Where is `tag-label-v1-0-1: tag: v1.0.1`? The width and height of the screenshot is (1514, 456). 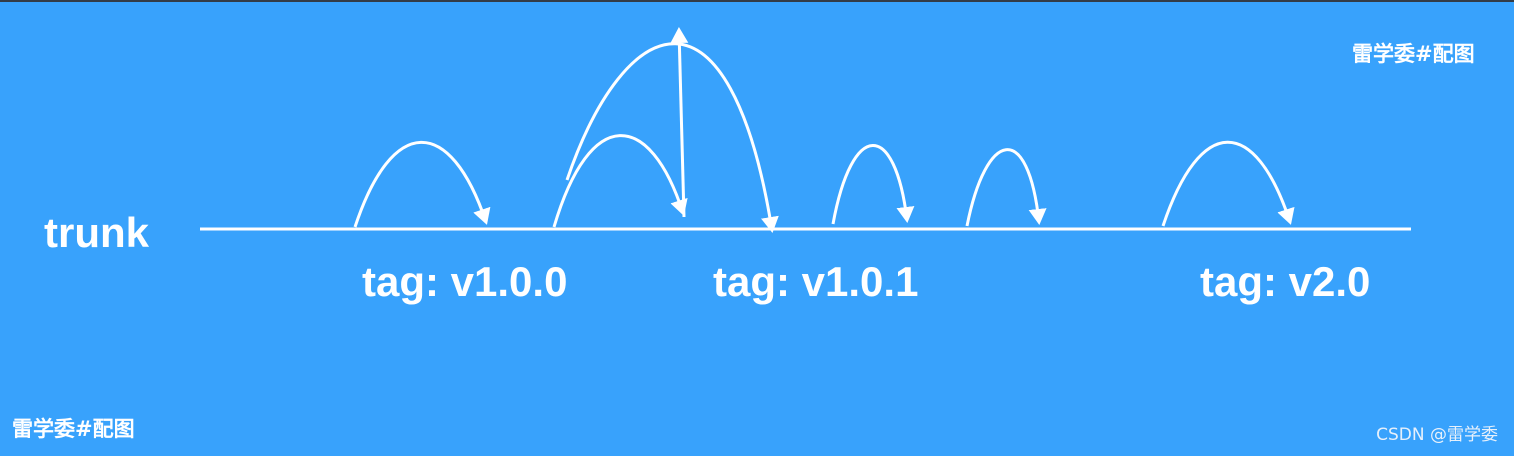
tag-label-v1-0-1: tag: v1.0.1 is located at coordinates (816, 281).